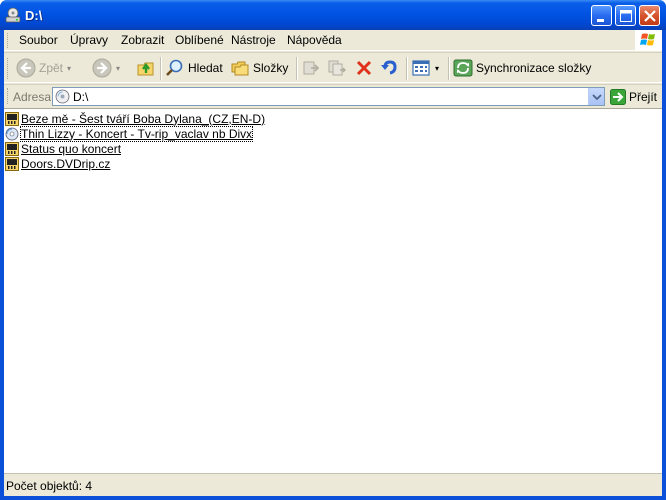 The image size is (666, 500). I want to click on file-name: Doors.DVDrip.cz, so click(66, 163).